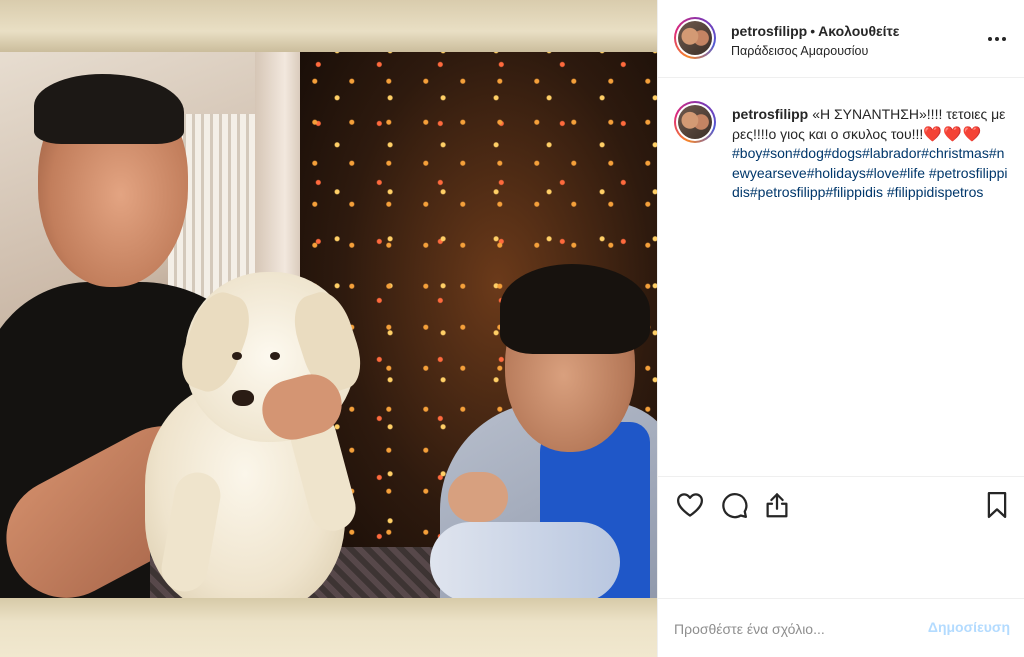 The image size is (1024, 657). What do you see at coordinates (575, 309) in the screenshot?
I see `photo-boy-hair` at bounding box center [575, 309].